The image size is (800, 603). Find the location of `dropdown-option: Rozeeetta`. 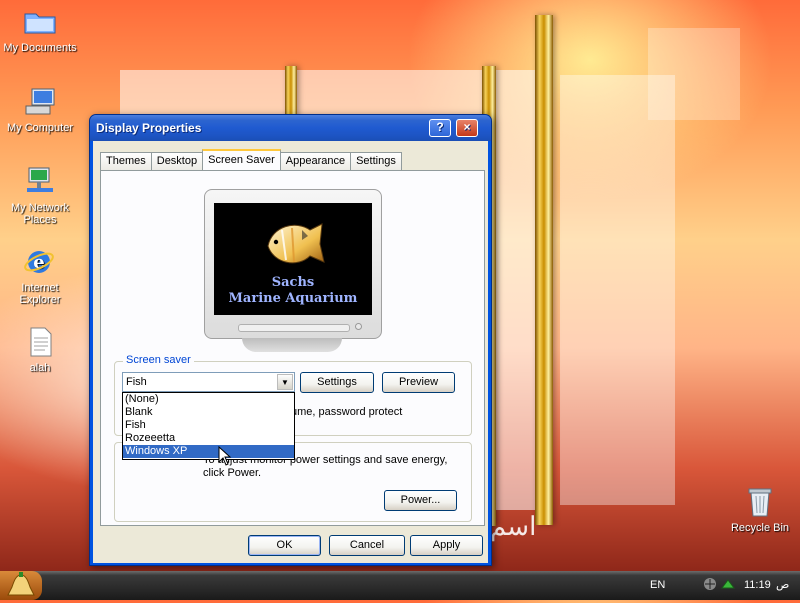

dropdown-option: Rozeeetta is located at coordinates (208, 438).